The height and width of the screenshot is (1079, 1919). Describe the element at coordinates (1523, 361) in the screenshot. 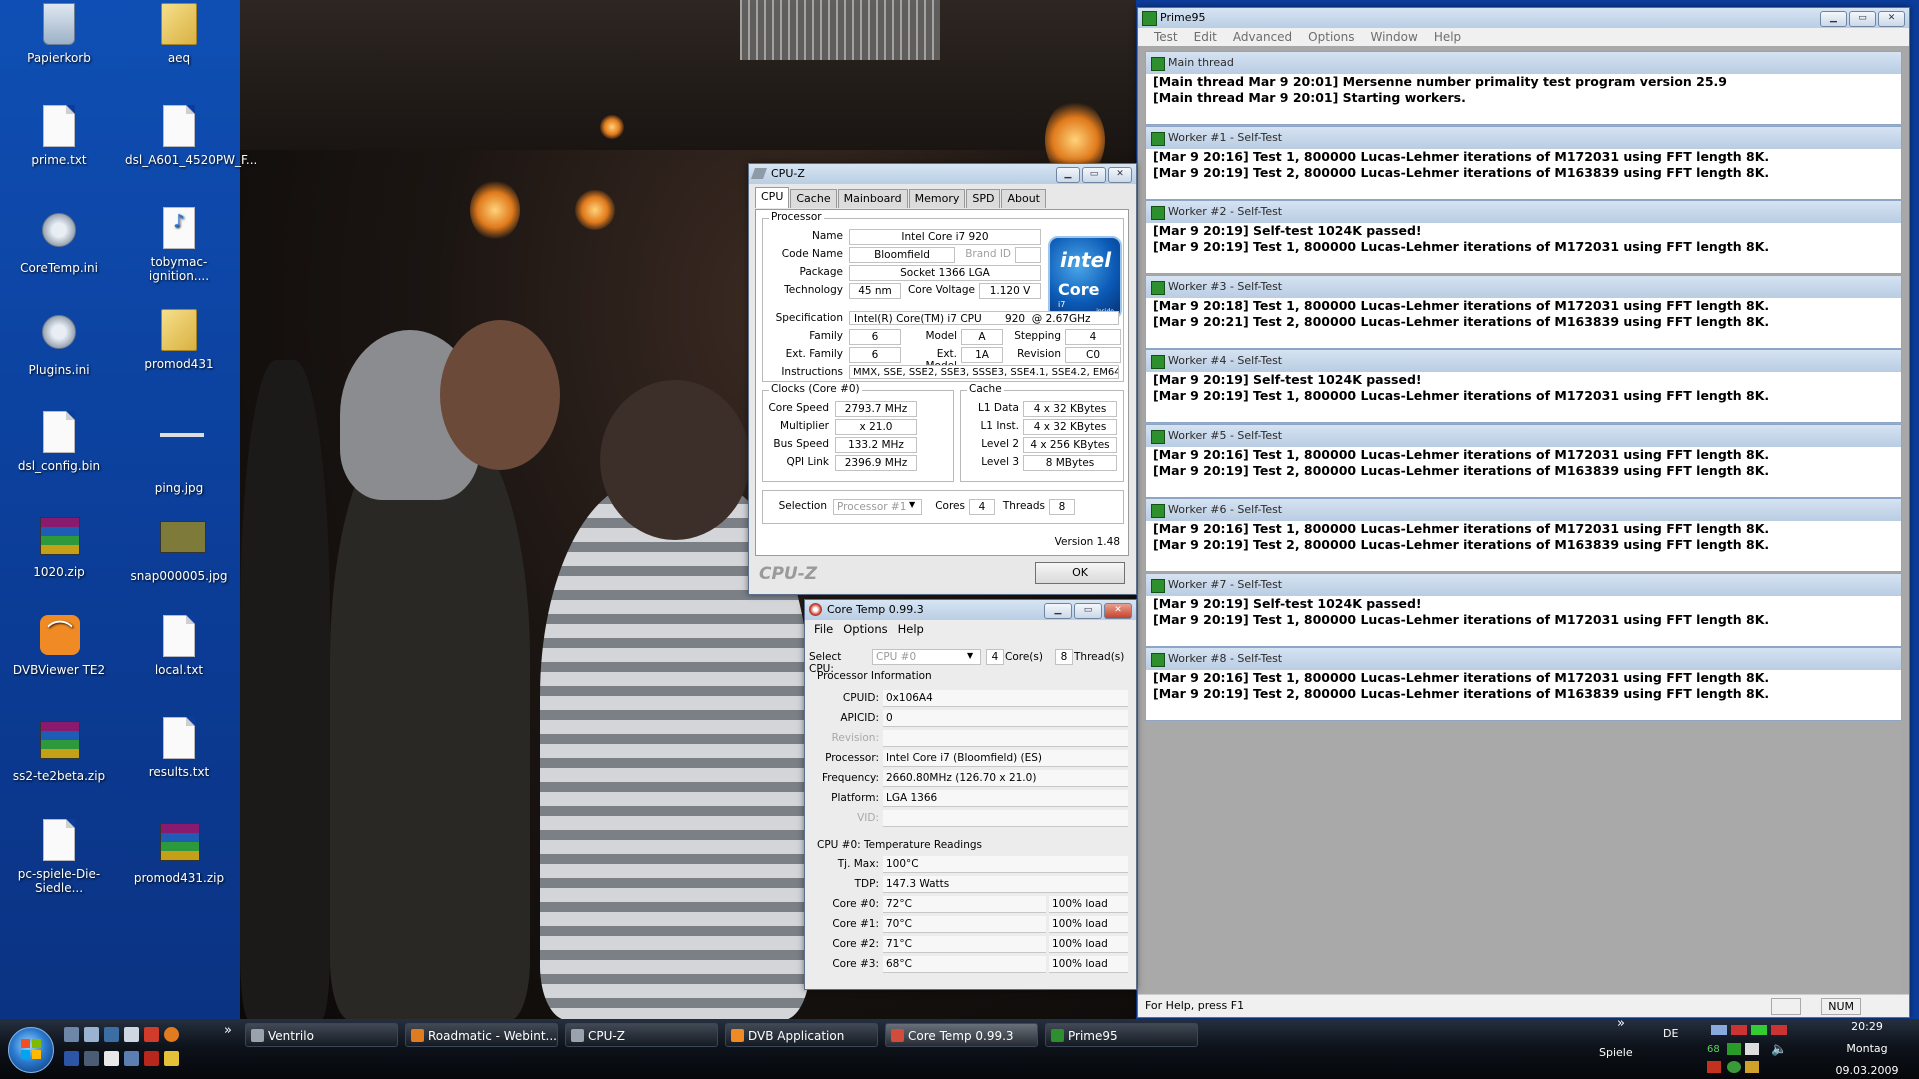

I see `worker-window-titlebar: Worker #4 - Self-Test` at that location.